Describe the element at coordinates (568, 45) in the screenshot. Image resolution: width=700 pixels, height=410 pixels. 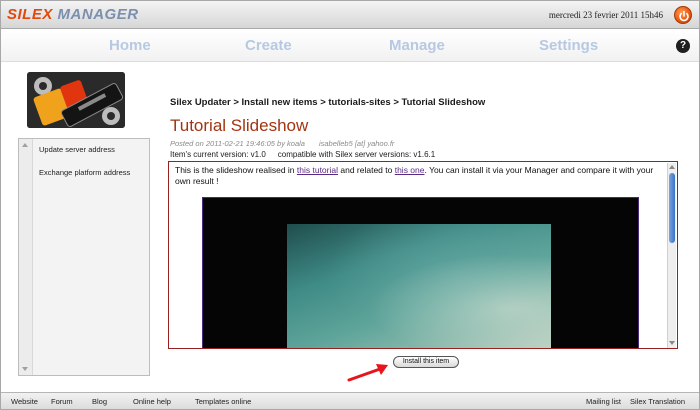
I see `nav-settings: Settings` at that location.